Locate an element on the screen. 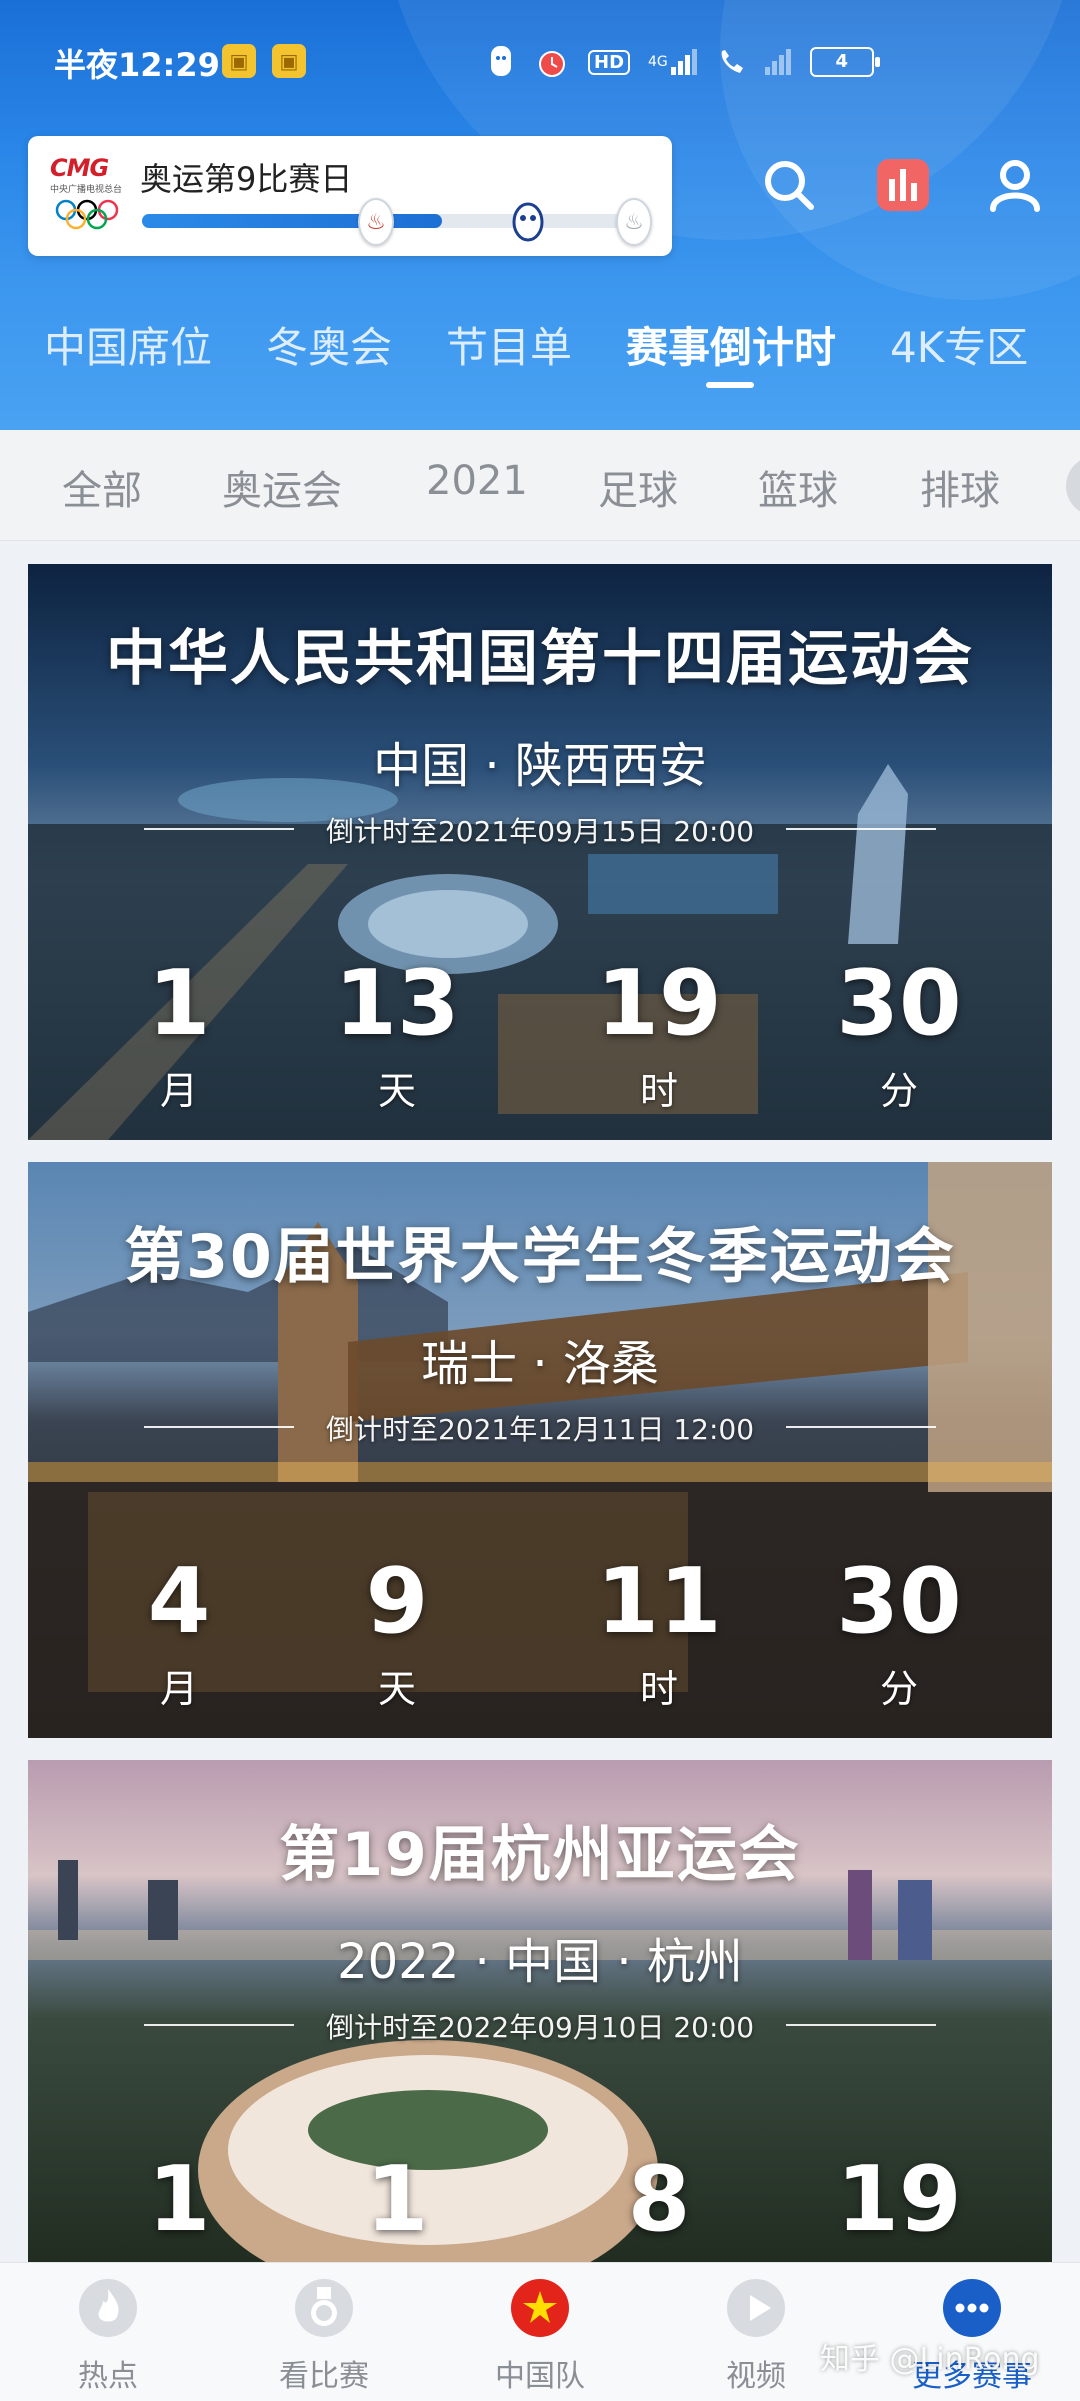  olympic-day-card: CMG 中央广播电视总台 奥运第9比赛日 ♨ ♨ is located at coordinates (350, 196).